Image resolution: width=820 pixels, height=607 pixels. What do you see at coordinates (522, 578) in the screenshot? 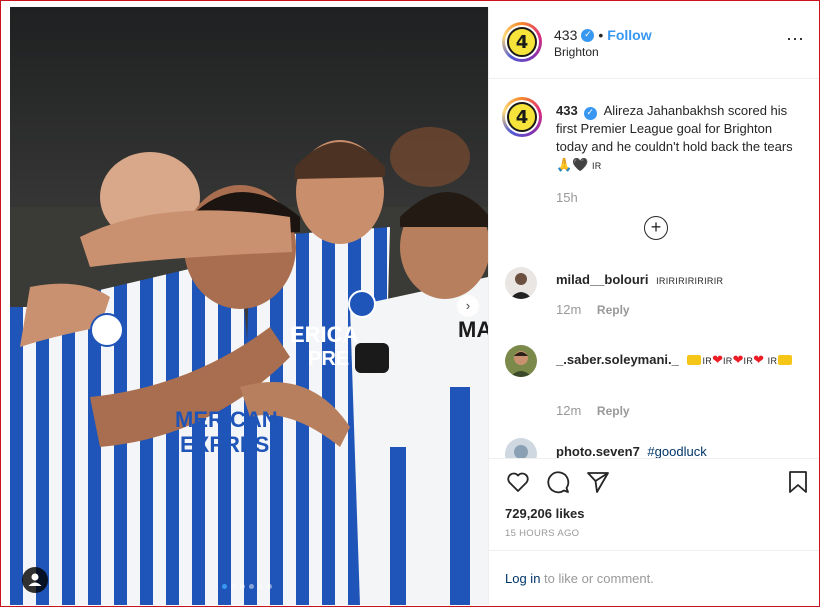
I see `login-link: Log in` at bounding box center [522, 578].